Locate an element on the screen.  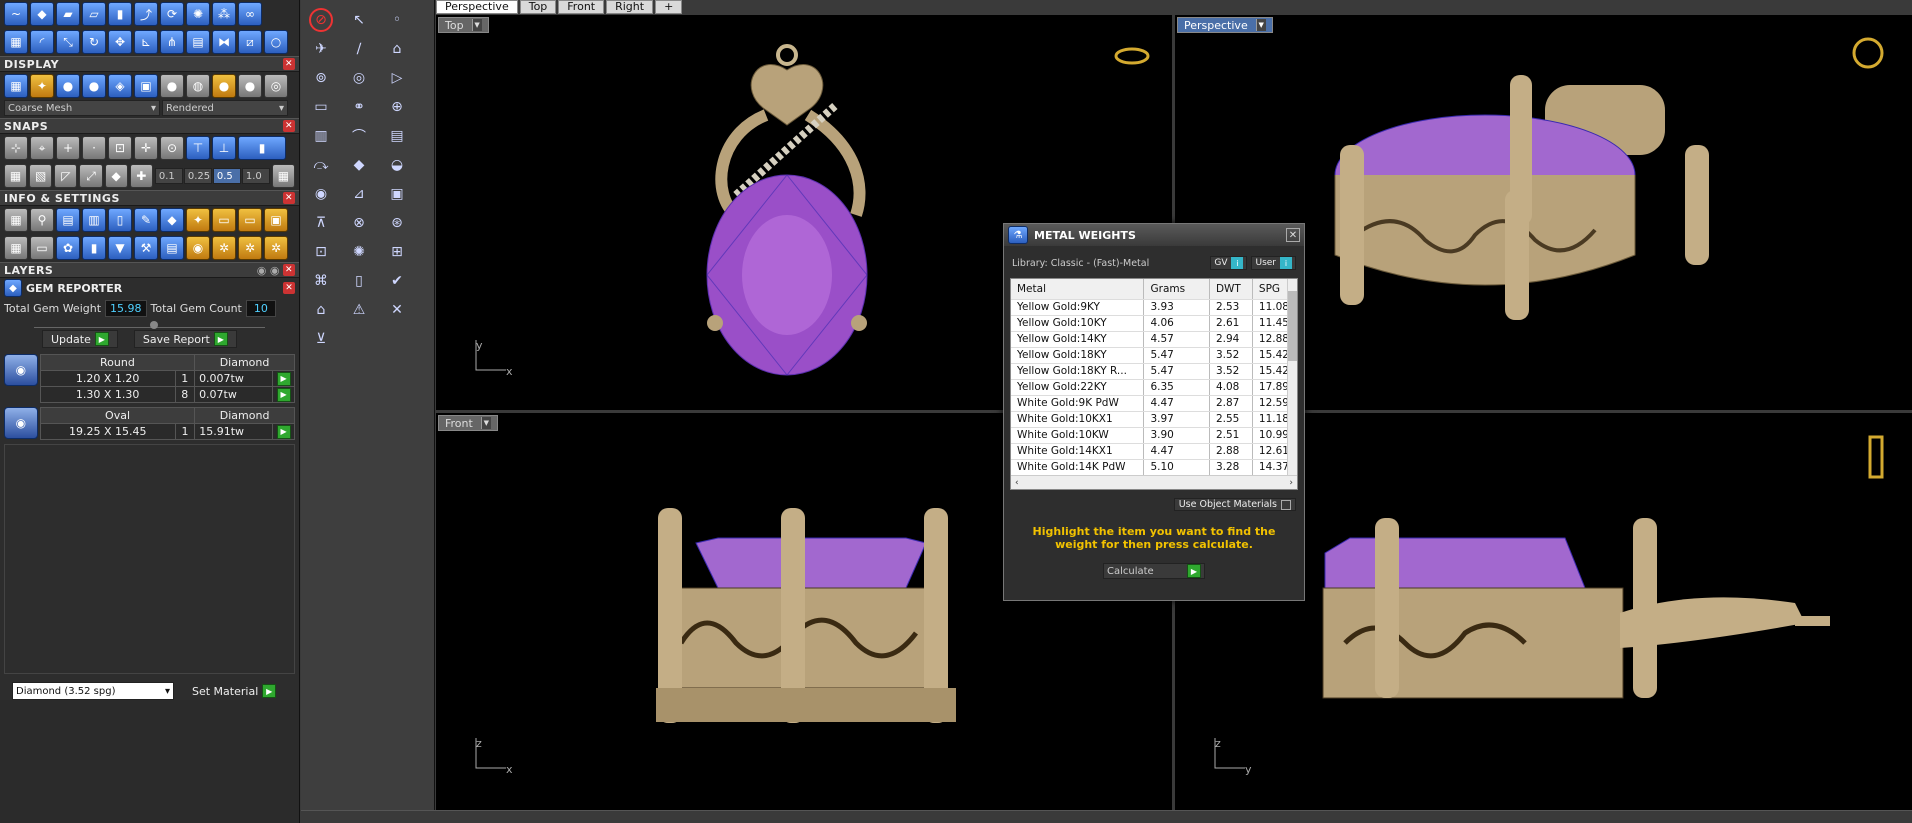
modeling-tool-icon: ⊼ is located at coordinates (321, 223).